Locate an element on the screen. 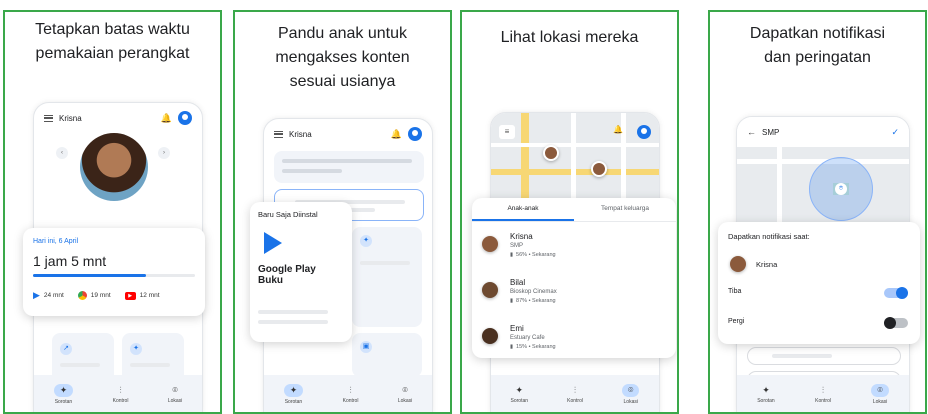 The height and width of the screenshot is (414, 928). tile: ▣ is located at coordinates (387, 355).